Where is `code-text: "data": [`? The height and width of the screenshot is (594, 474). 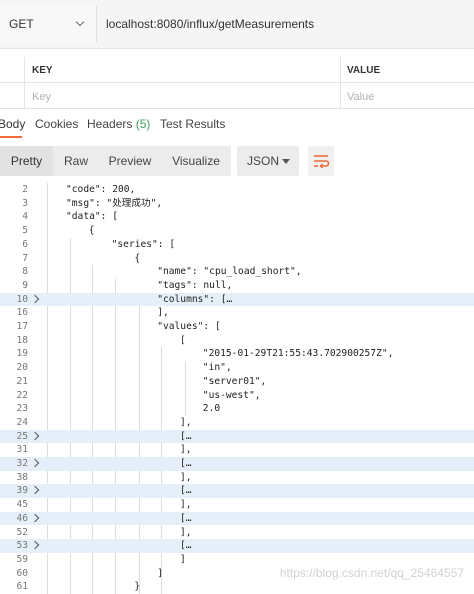
code-text: "data": [ is located at coordinates (92, 217).